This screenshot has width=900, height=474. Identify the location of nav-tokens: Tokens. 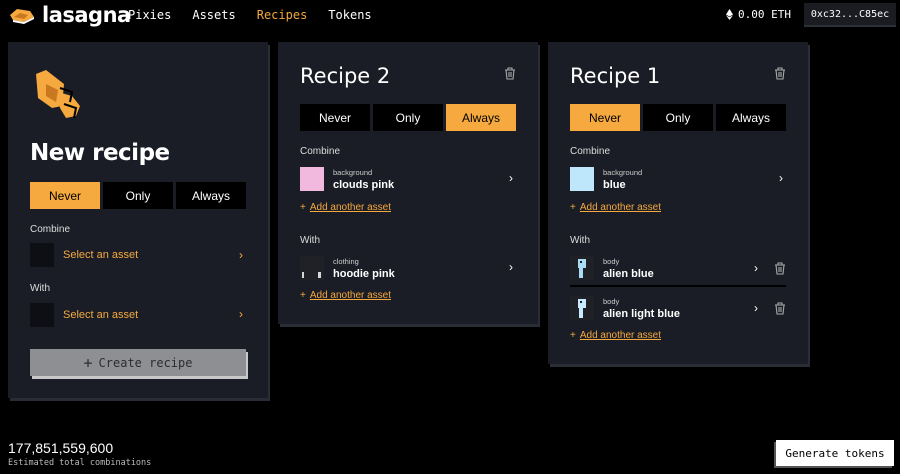
(349, 15).